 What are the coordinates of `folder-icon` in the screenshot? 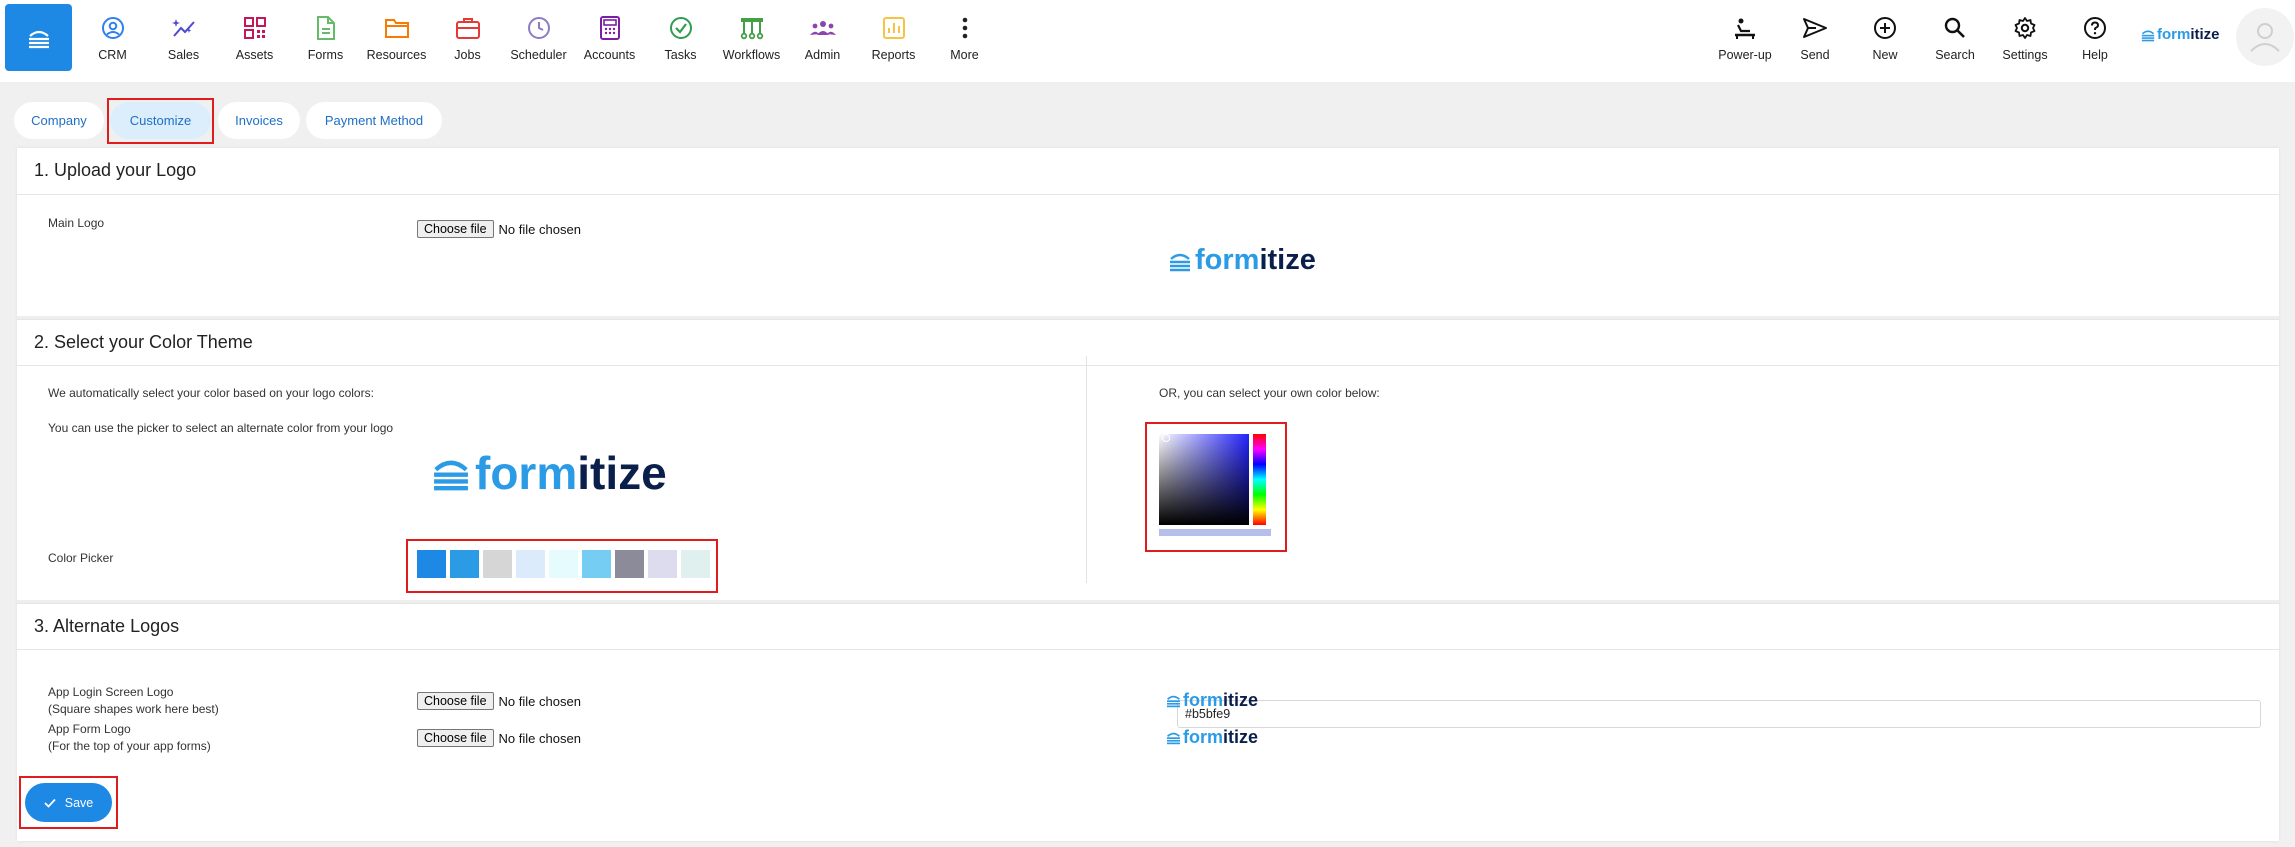 It's located at (397, 28).